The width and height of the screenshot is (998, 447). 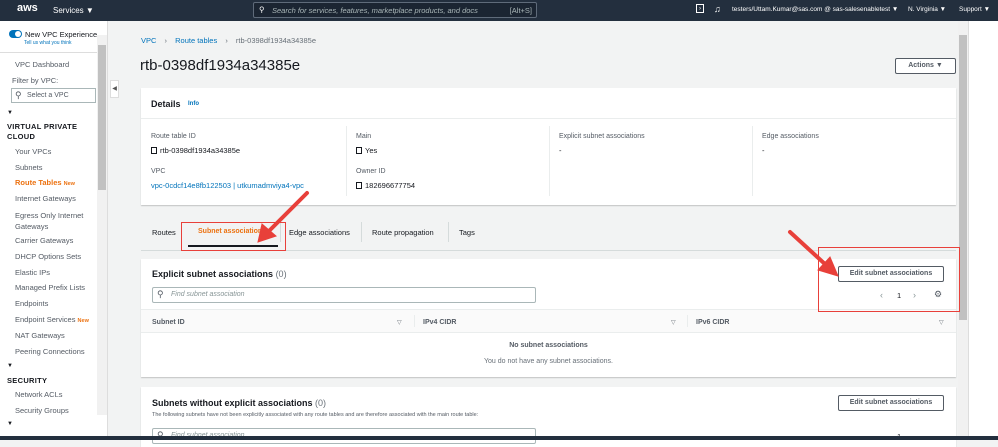 What do you see at coordinates (287, 212) in the screenshot?
I see `arrow-to-subnet-tab` at bounding box center [287, 212].